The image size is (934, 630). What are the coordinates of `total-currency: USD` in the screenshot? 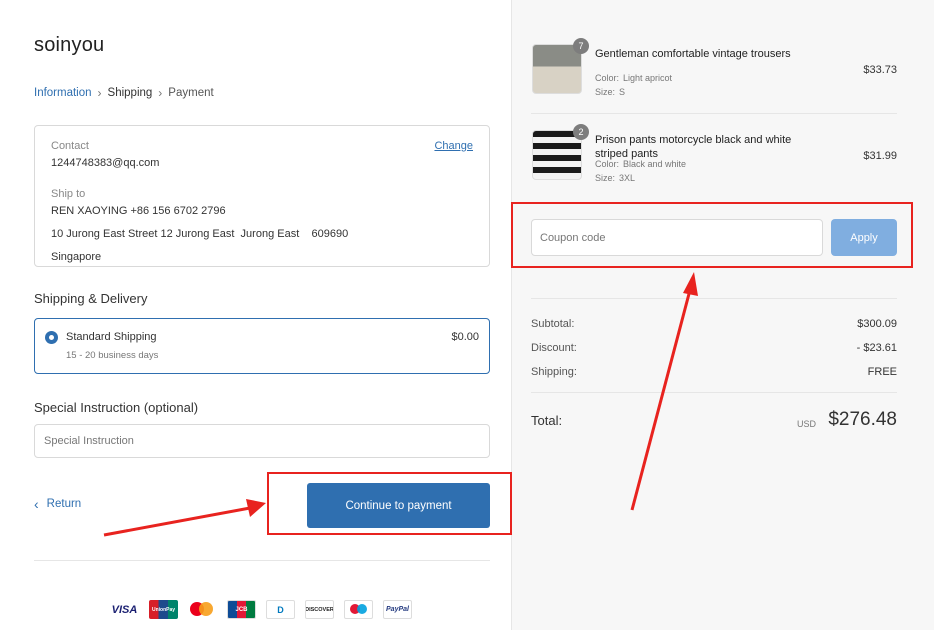 It's located at (807, 424).